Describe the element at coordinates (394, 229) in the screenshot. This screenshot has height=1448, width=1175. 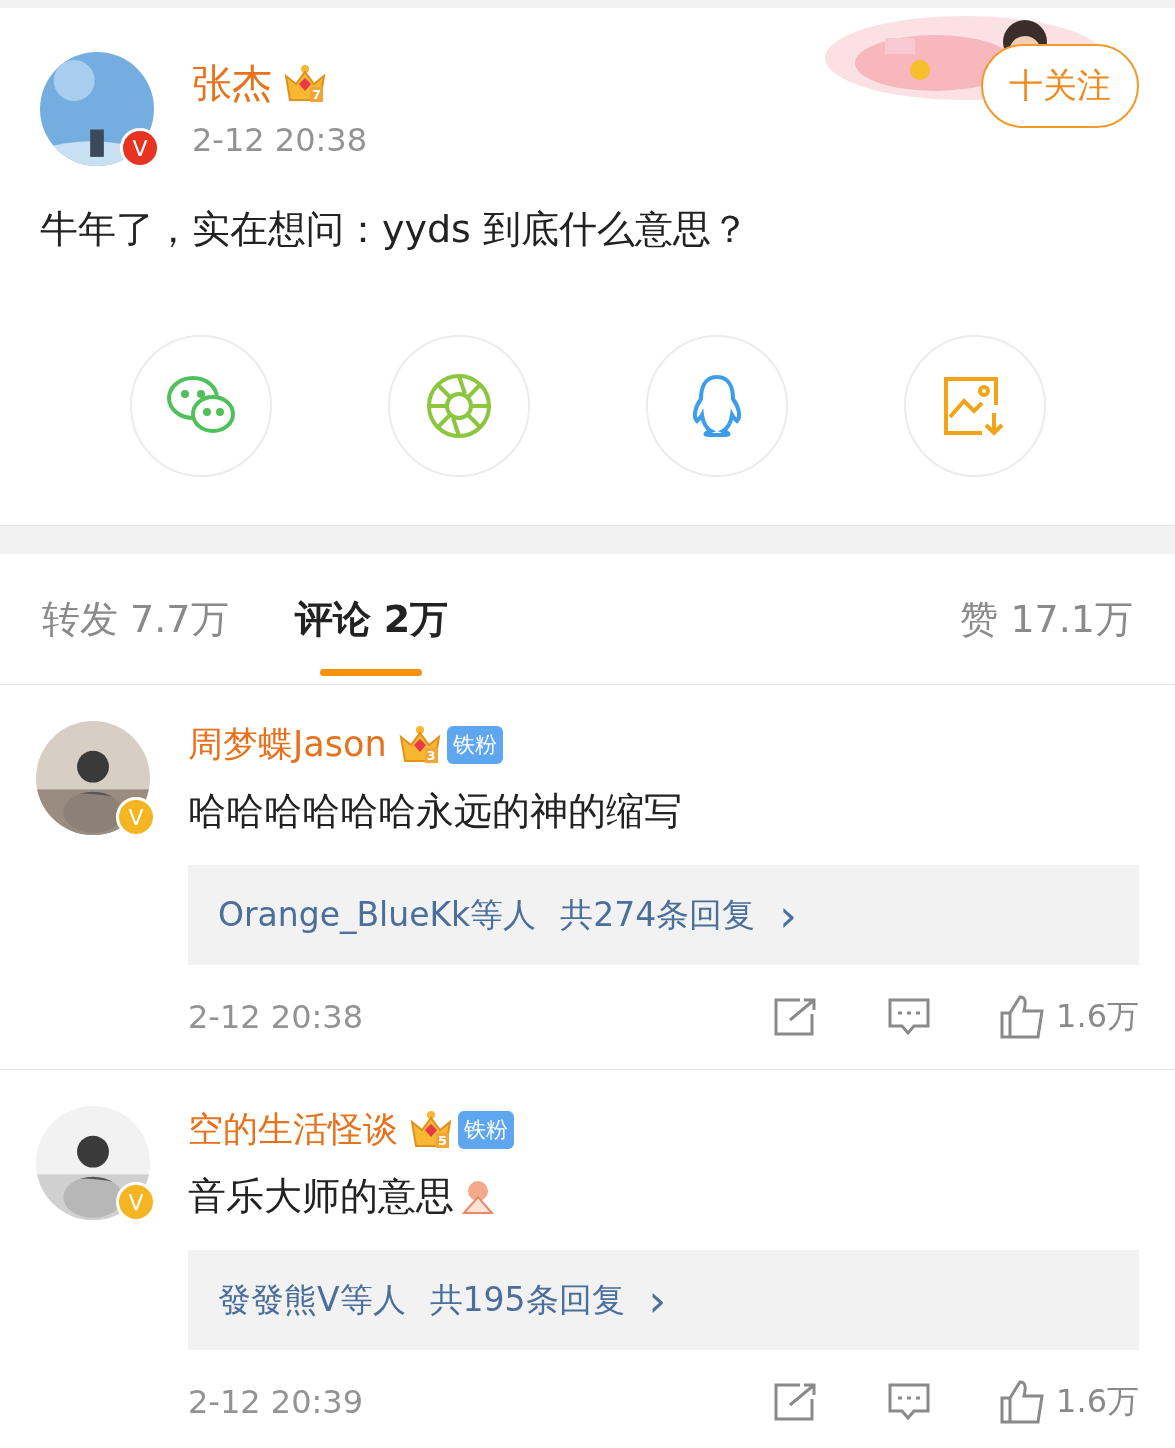
I see `post-text: 牛年了，实在想问：yyds 到底什么意思？` at that location.